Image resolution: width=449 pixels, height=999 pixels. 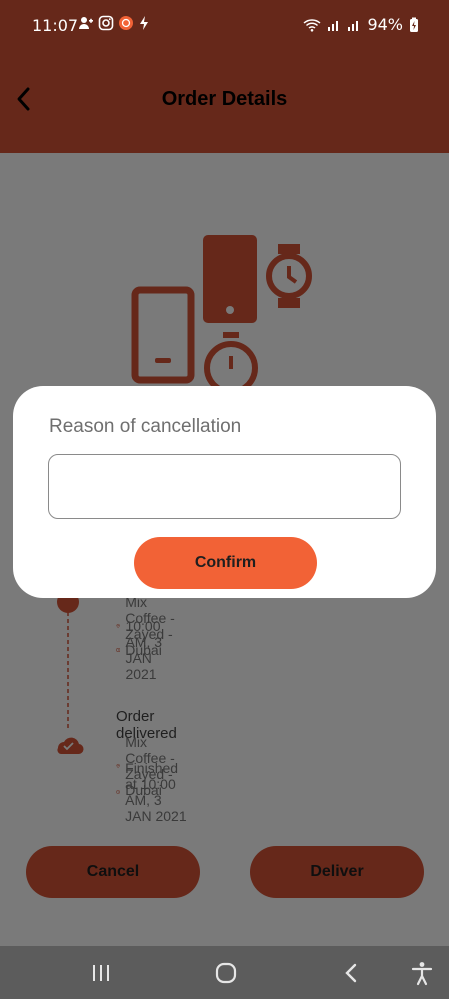 I want to click on system-nav-bar, so click(x=224, y=972).